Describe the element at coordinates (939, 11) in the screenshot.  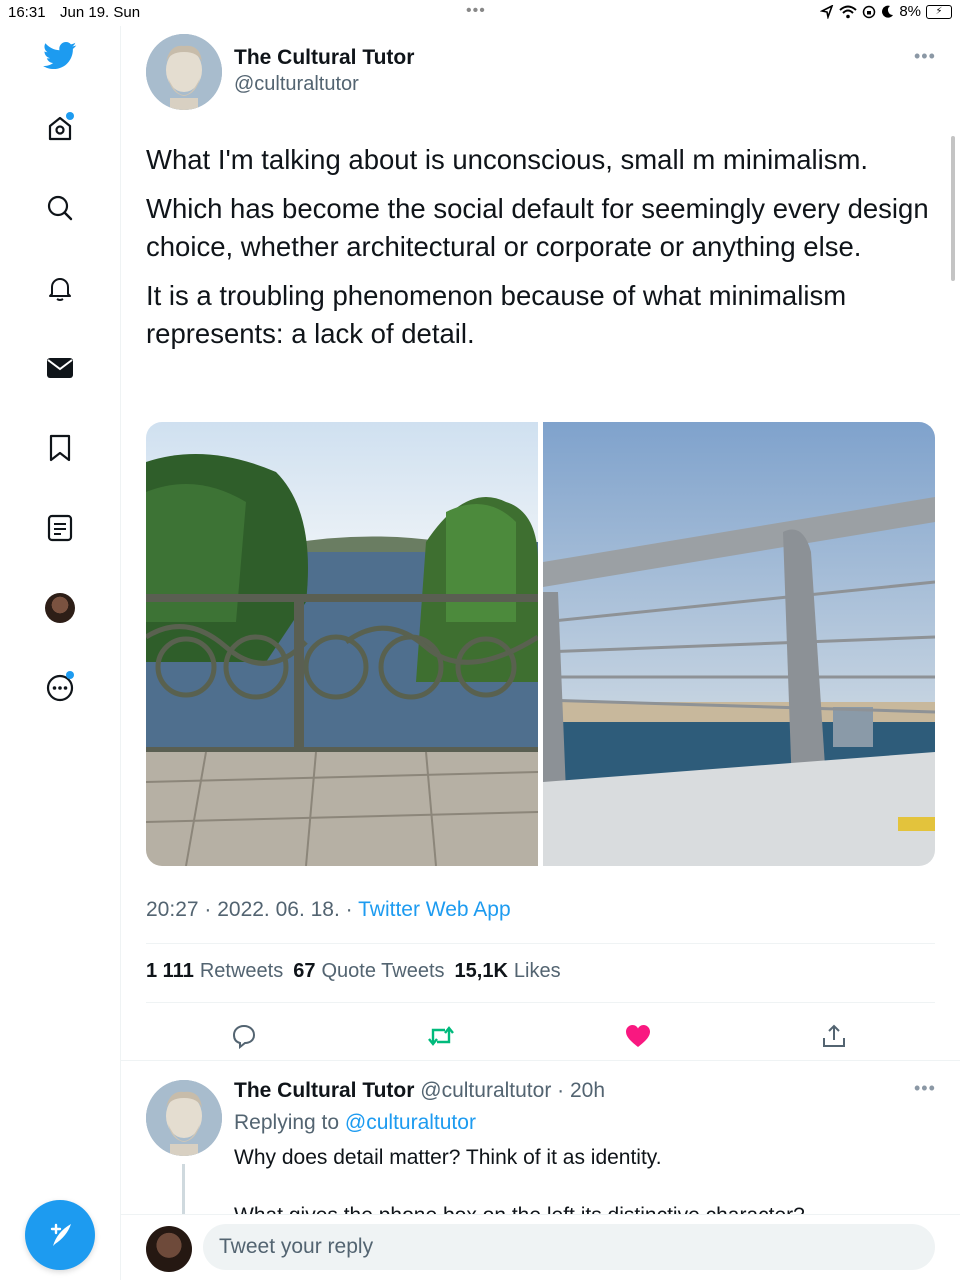
I see `battery-icon: ⚡` at that location.